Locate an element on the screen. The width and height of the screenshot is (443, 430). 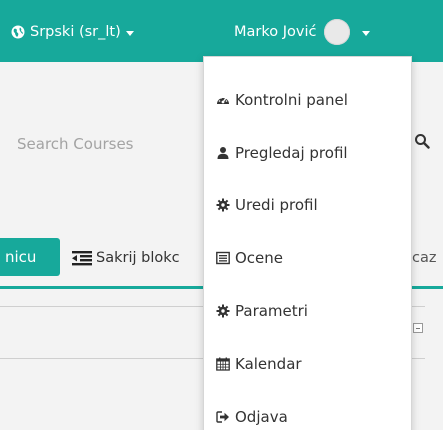
menu-item-label: Parametri is located at coordinates (271, 311).